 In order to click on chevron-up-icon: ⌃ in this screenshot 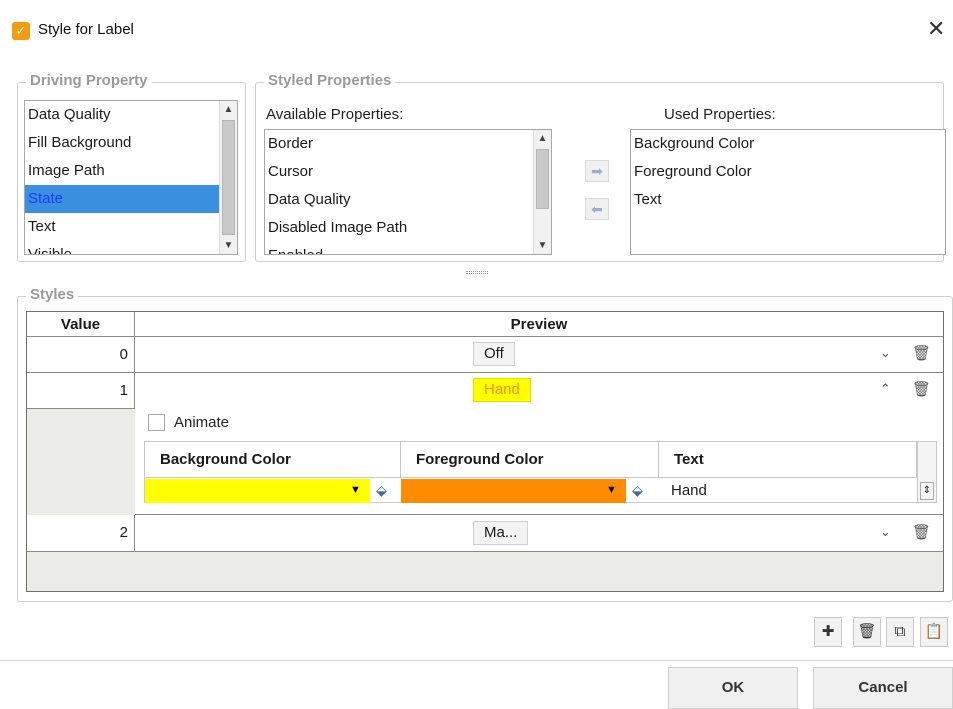, I will do `click(885, 389)`.